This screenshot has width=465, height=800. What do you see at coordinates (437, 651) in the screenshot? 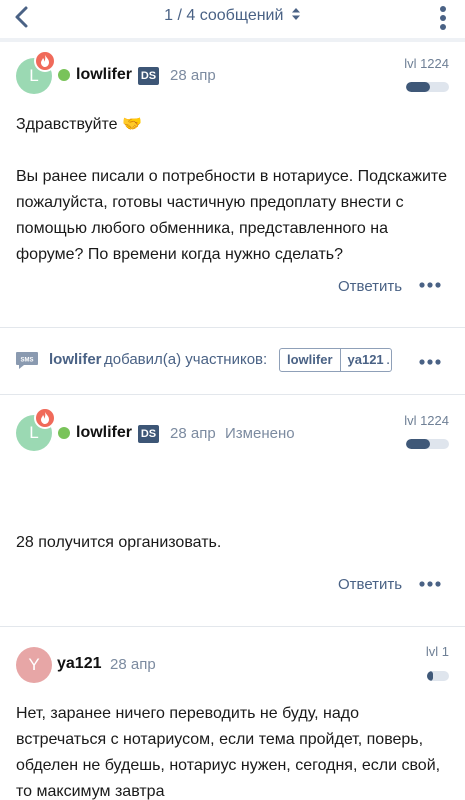
I see `user-level: lvl 1` at bounding box center [437, 651].